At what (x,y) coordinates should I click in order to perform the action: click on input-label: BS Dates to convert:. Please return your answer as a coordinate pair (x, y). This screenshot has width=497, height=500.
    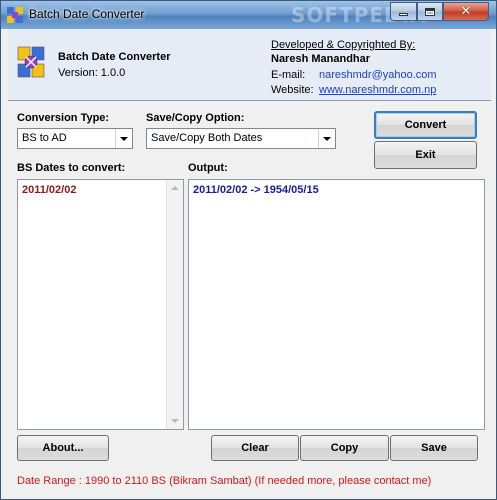
    Looking at the image, I should click on (71, 168).